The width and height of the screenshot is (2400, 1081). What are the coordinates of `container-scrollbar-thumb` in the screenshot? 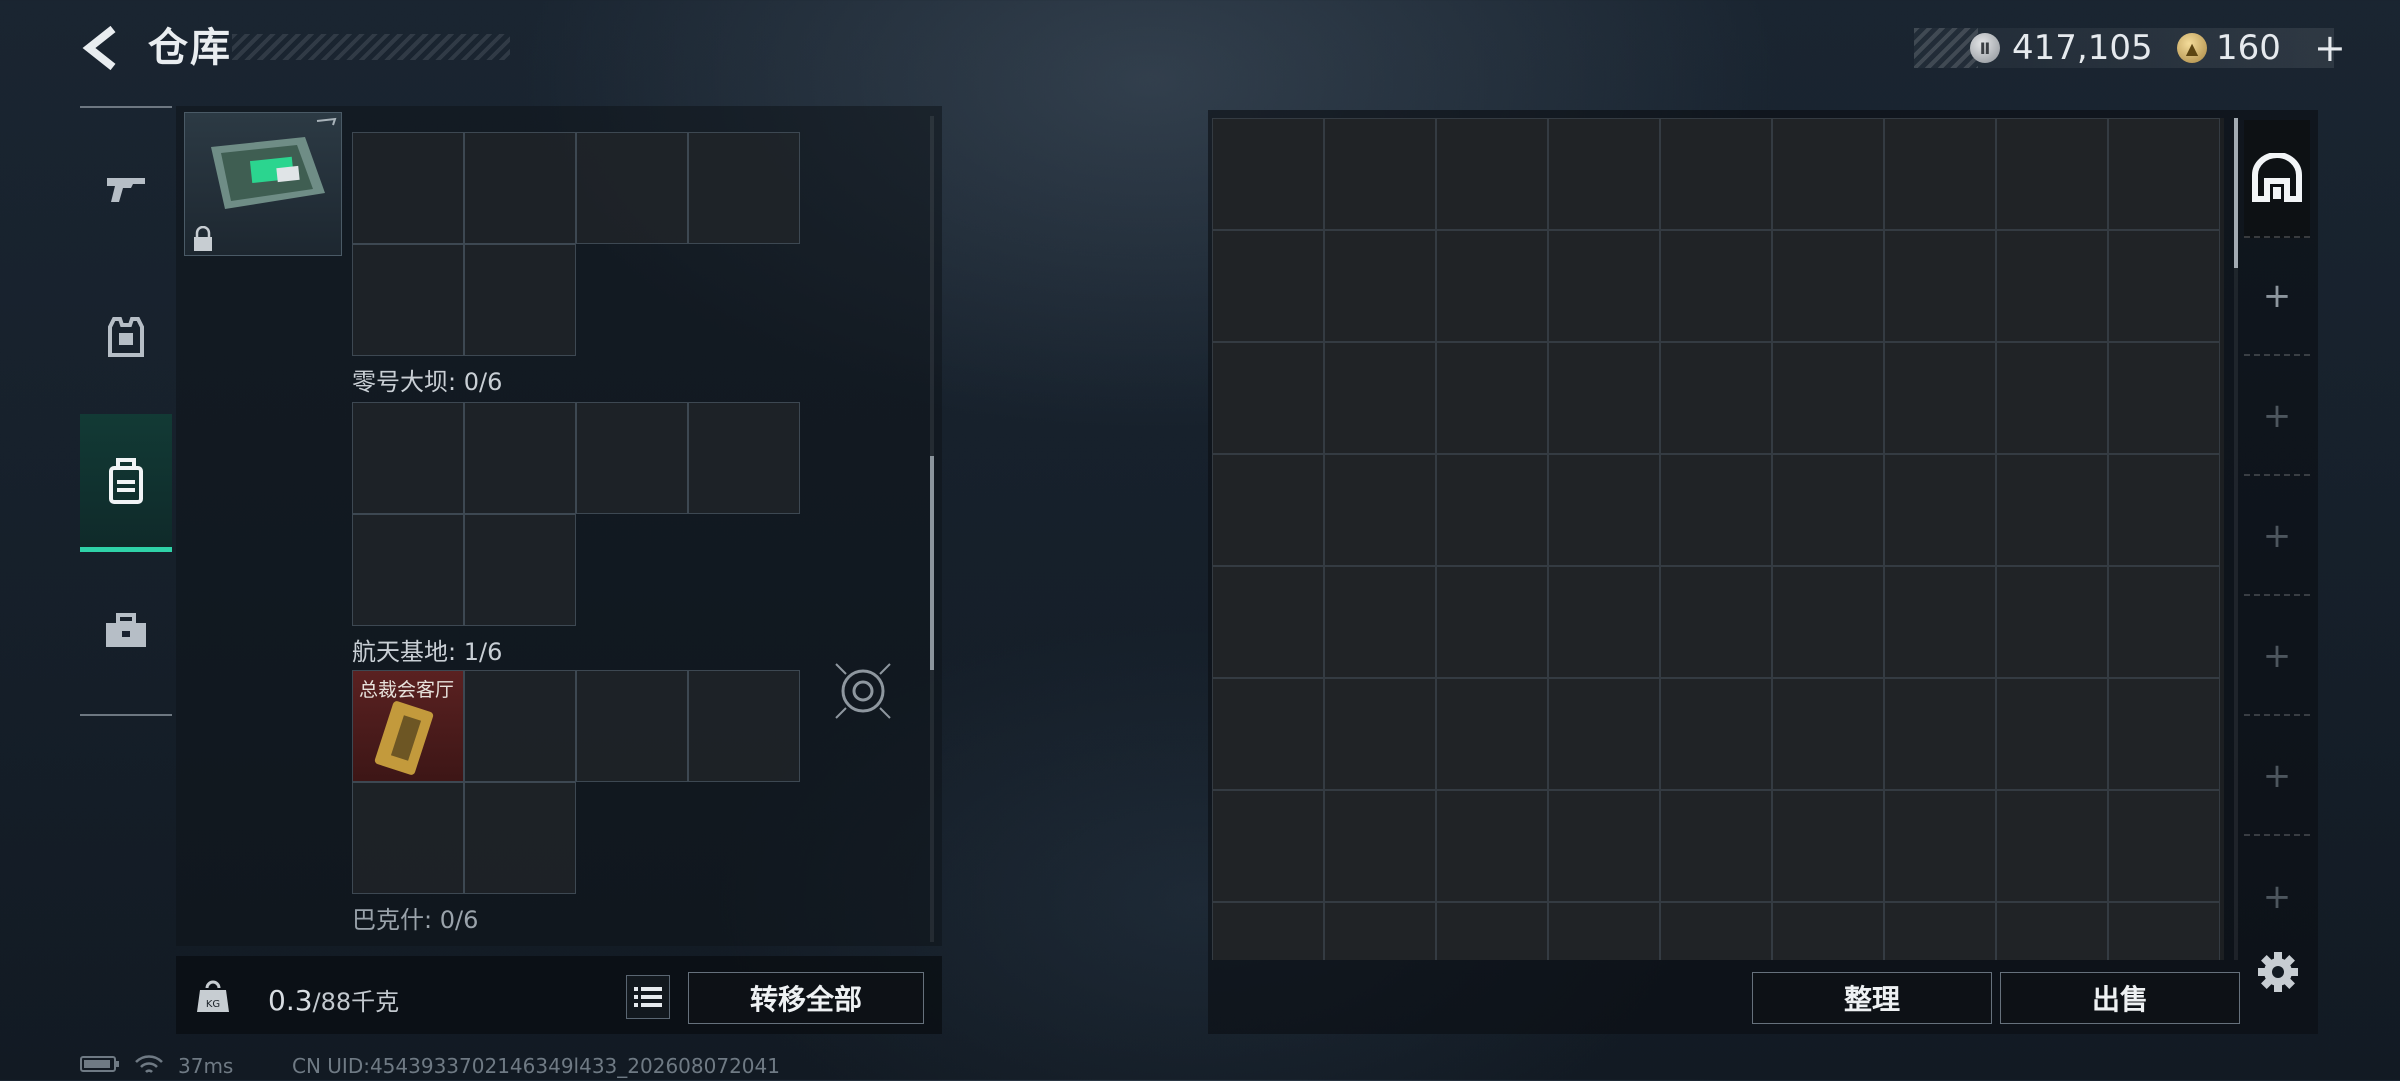 It's located at (2236, 193).